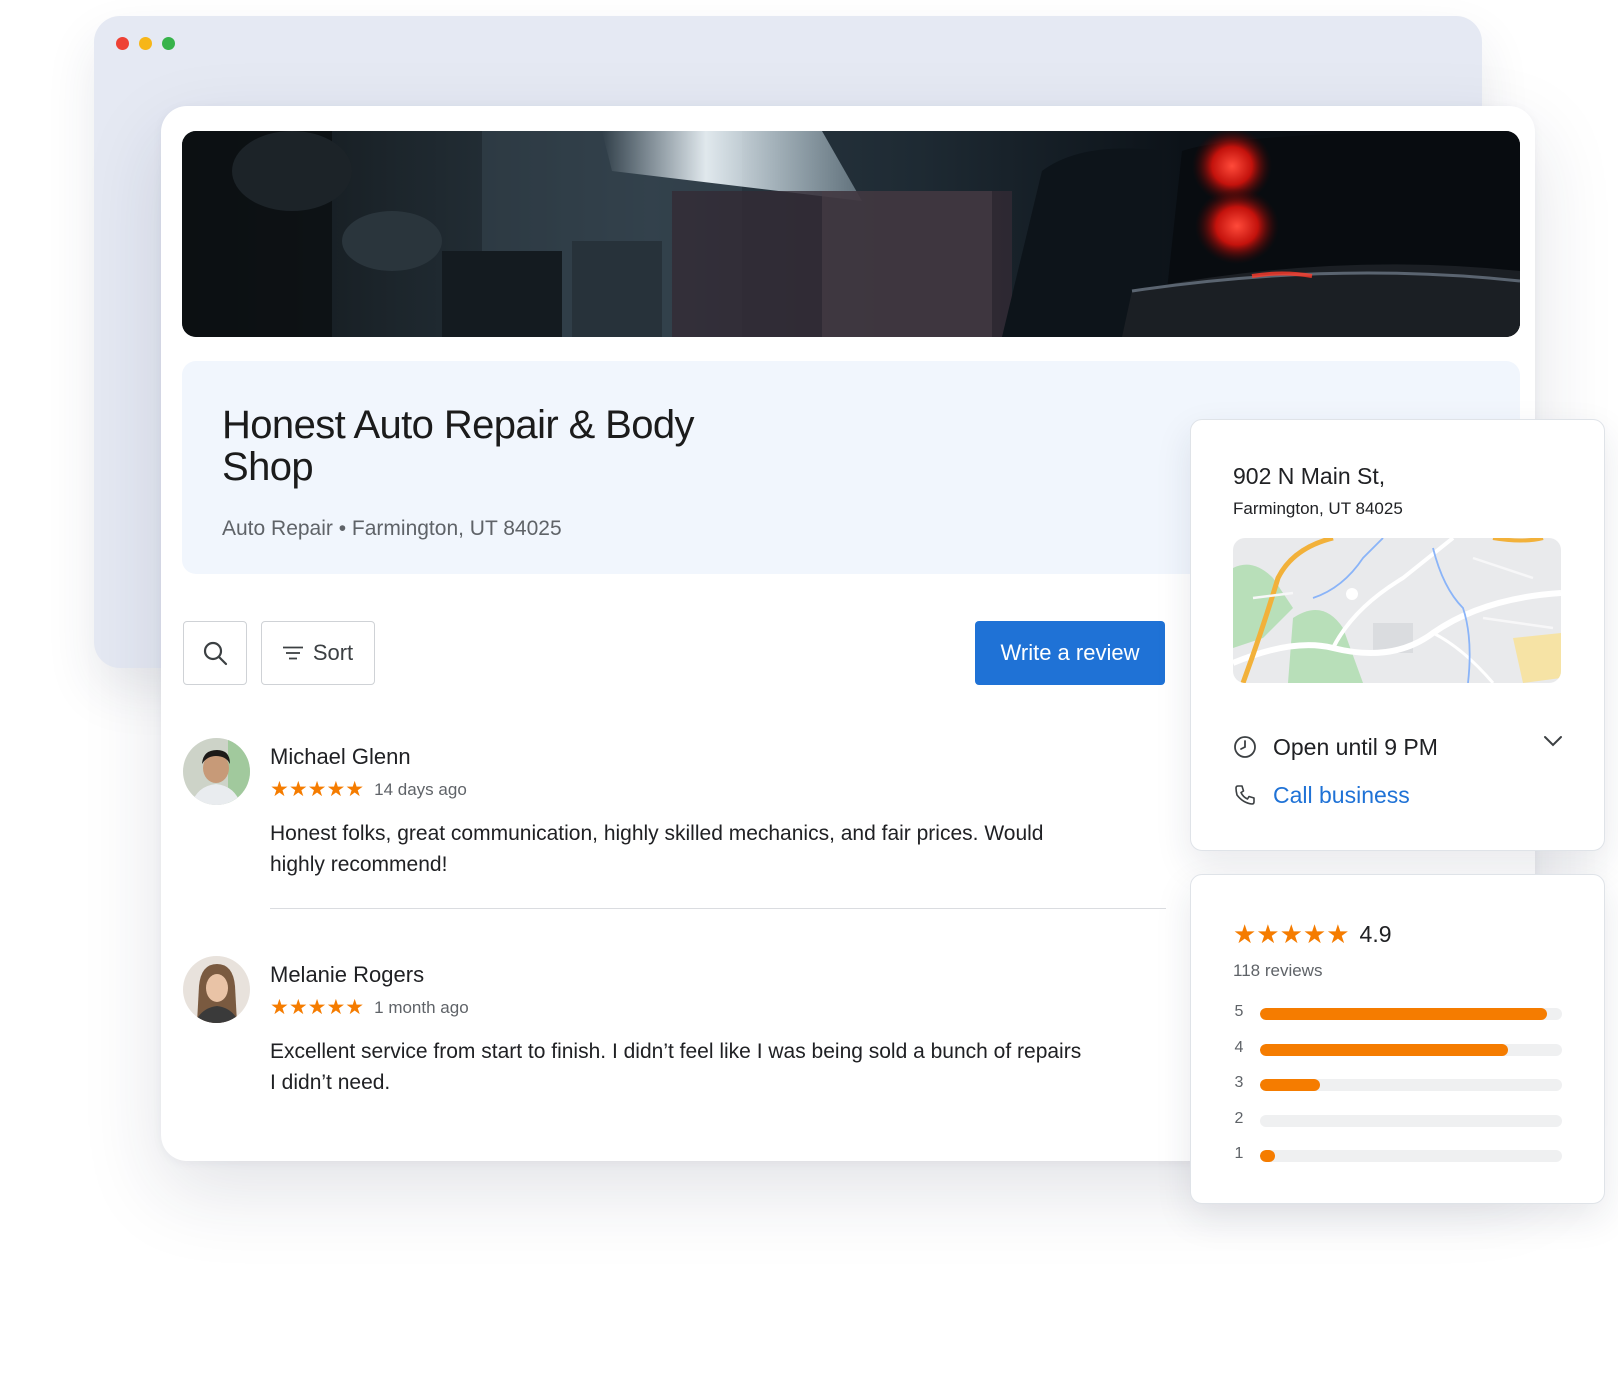 The height and width of the screenshot is (1373, 1618). Describe the element at coordinates (1318, 508) in the screenshot. I see `address-city: Farmington, UT 84025` at that location.